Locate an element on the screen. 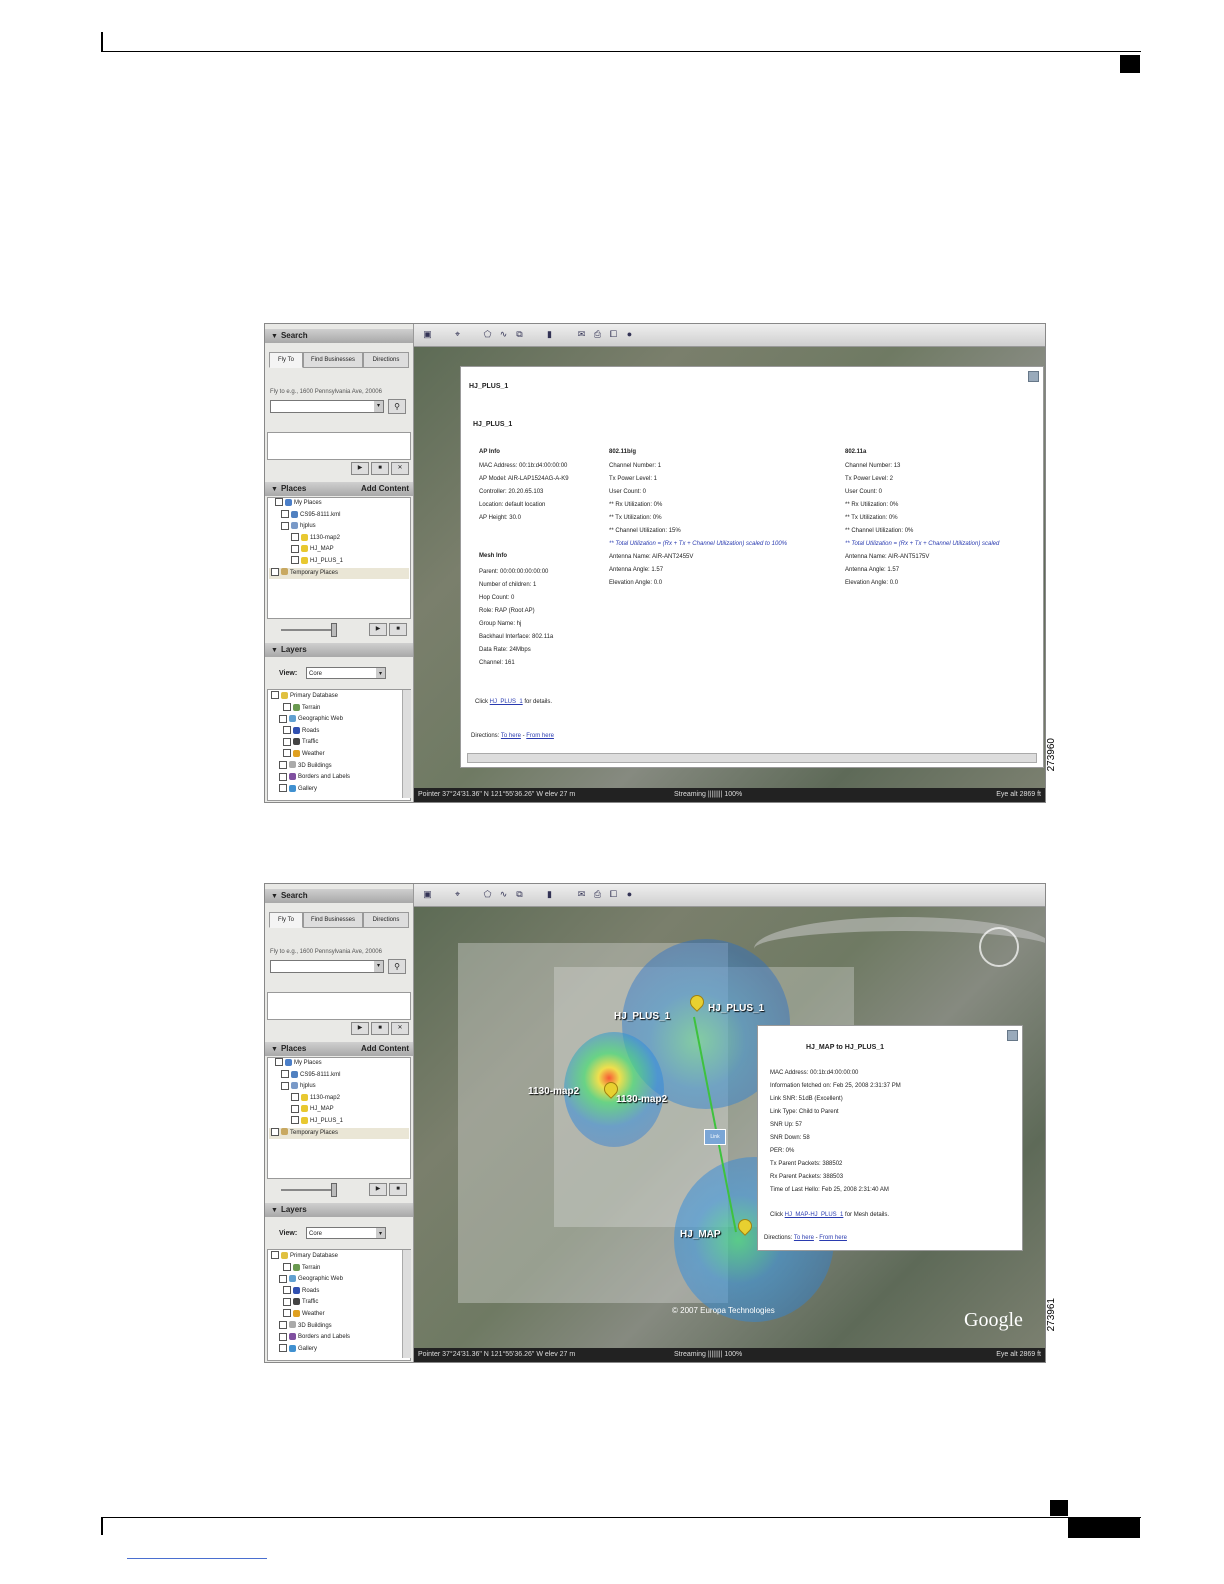  details-link: HJ_PLUS_1 is located at coordinates (506, 702).